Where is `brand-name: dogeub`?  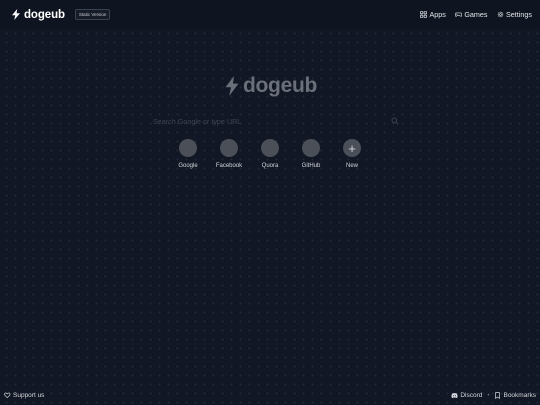 brand-name: dogeub is located at coordinates (44, 14).